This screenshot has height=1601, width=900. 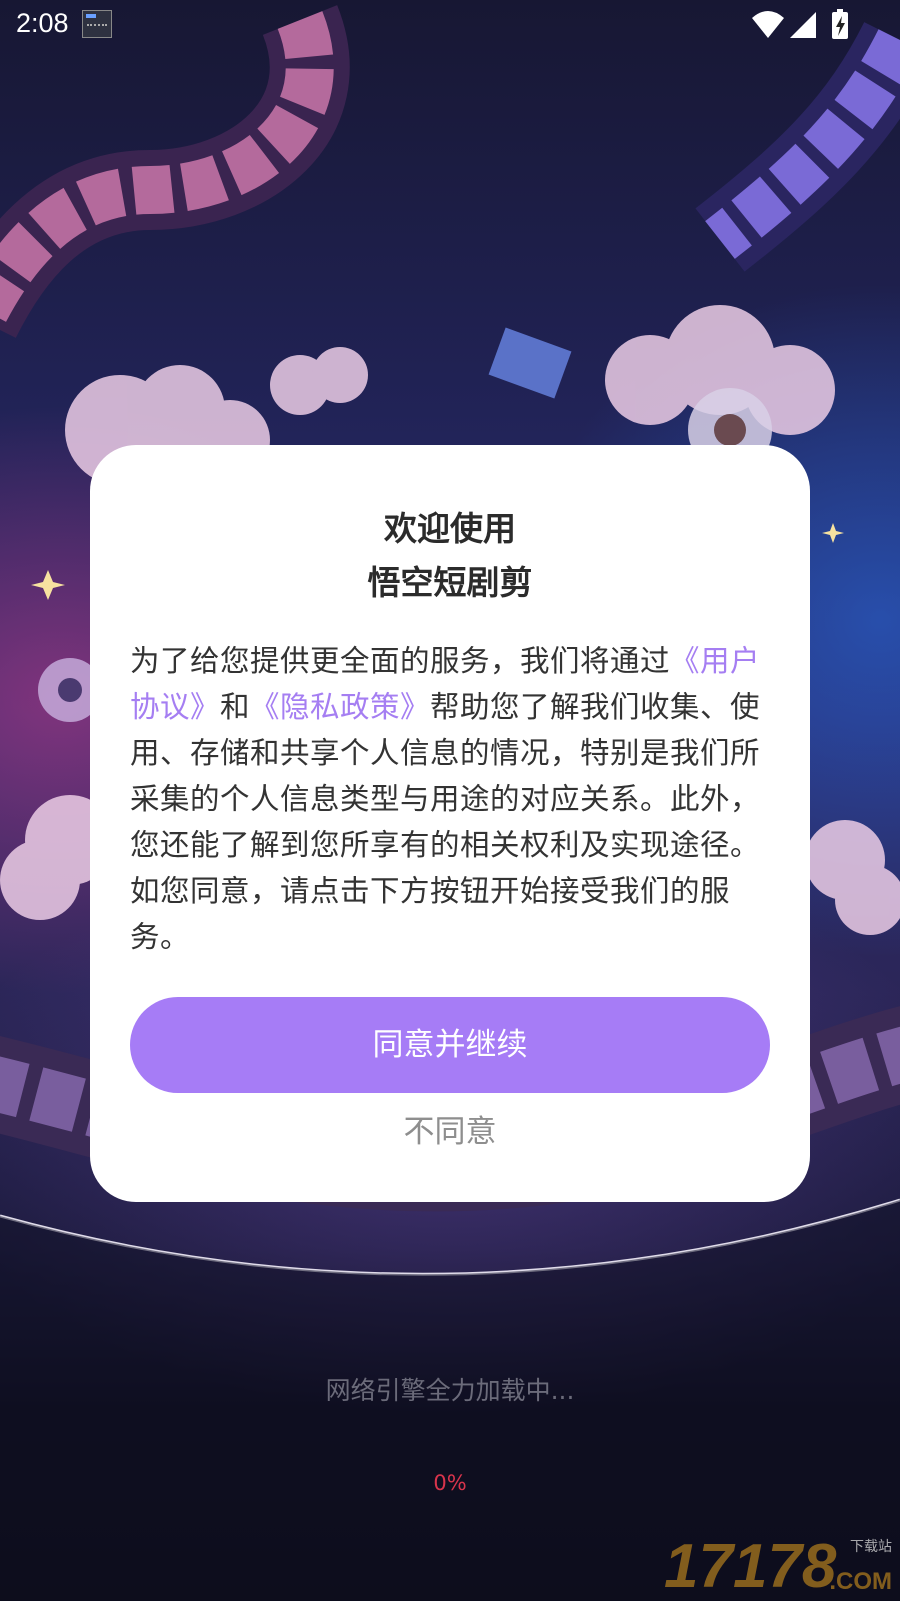 I want to click on watermark-domain: .COM, so click(x=860, y=1581).